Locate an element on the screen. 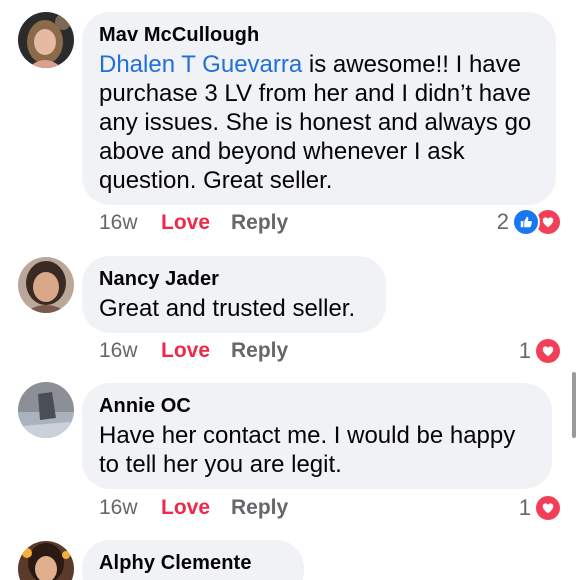 The image size is (580, 580). mention-link: Dhalen T Guevarra is located at coordinates (200, 64).